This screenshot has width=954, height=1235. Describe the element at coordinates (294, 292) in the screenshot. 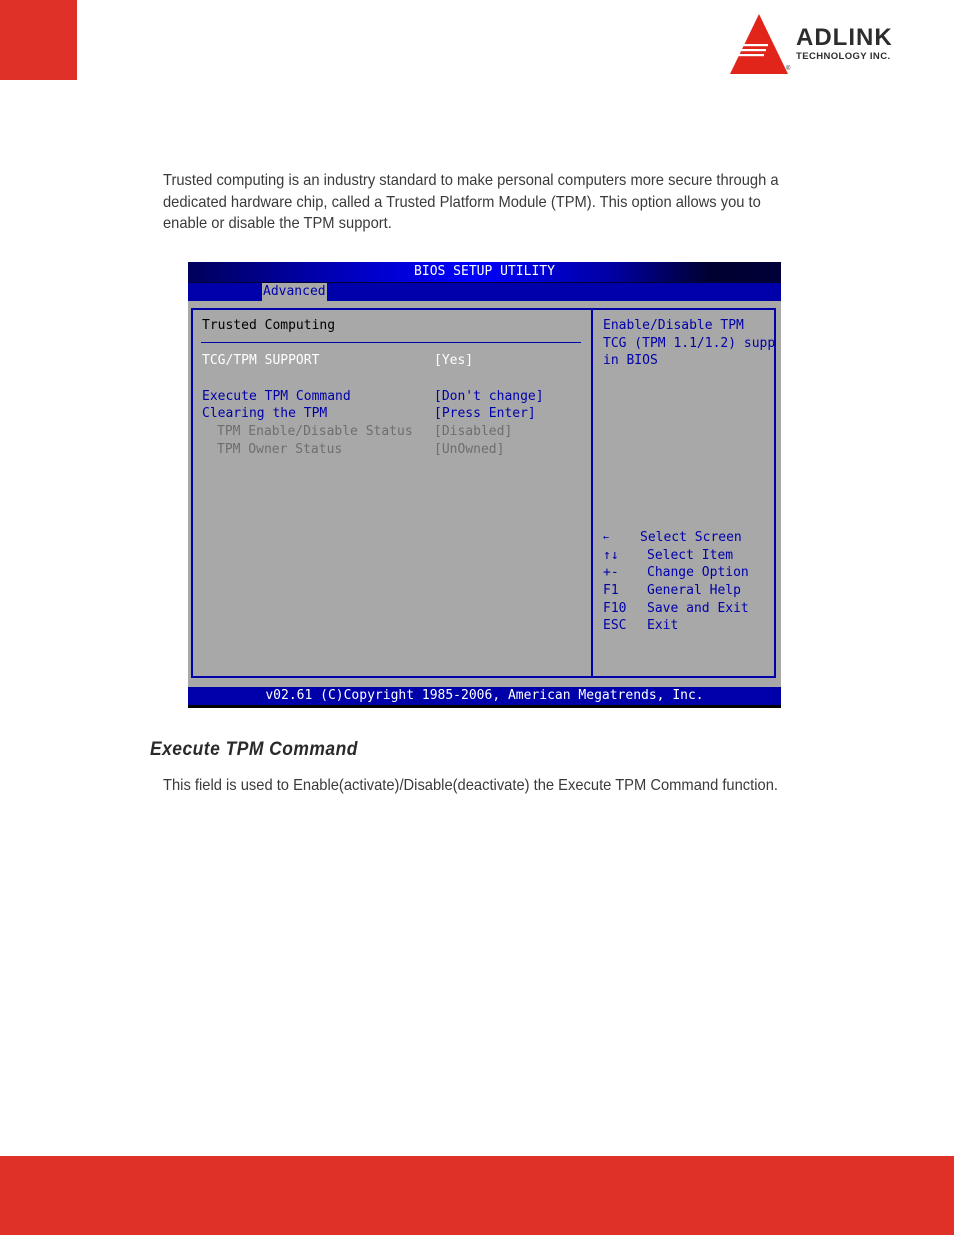

I see `tab-advanced: Advanced` at that location.